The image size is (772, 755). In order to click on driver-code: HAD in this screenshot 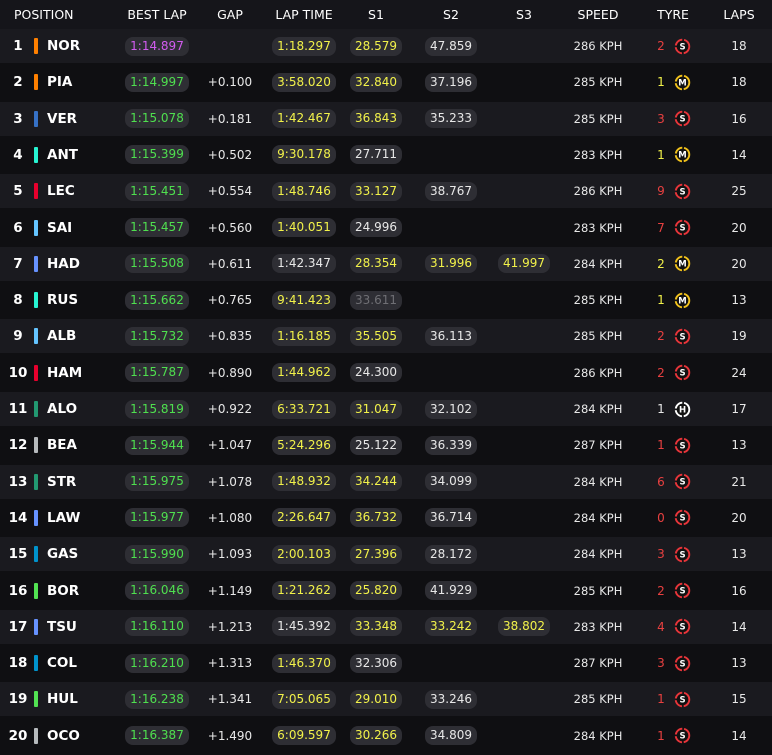, I will do `click(72, 264)`.